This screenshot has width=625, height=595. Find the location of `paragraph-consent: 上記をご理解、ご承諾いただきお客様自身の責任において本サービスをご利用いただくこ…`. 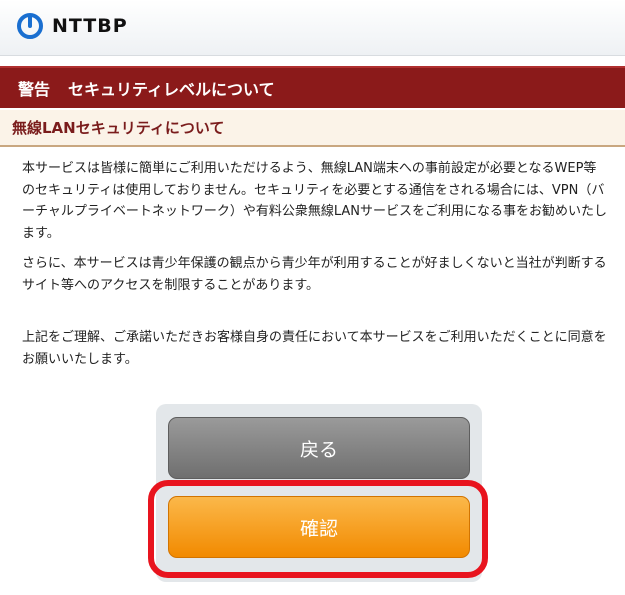

paragraph-consent: 上記をご理解、ご承諾いただきお客様自身の責任において本サービスをご利用いただくこ… is located at coordinates (314, 348).